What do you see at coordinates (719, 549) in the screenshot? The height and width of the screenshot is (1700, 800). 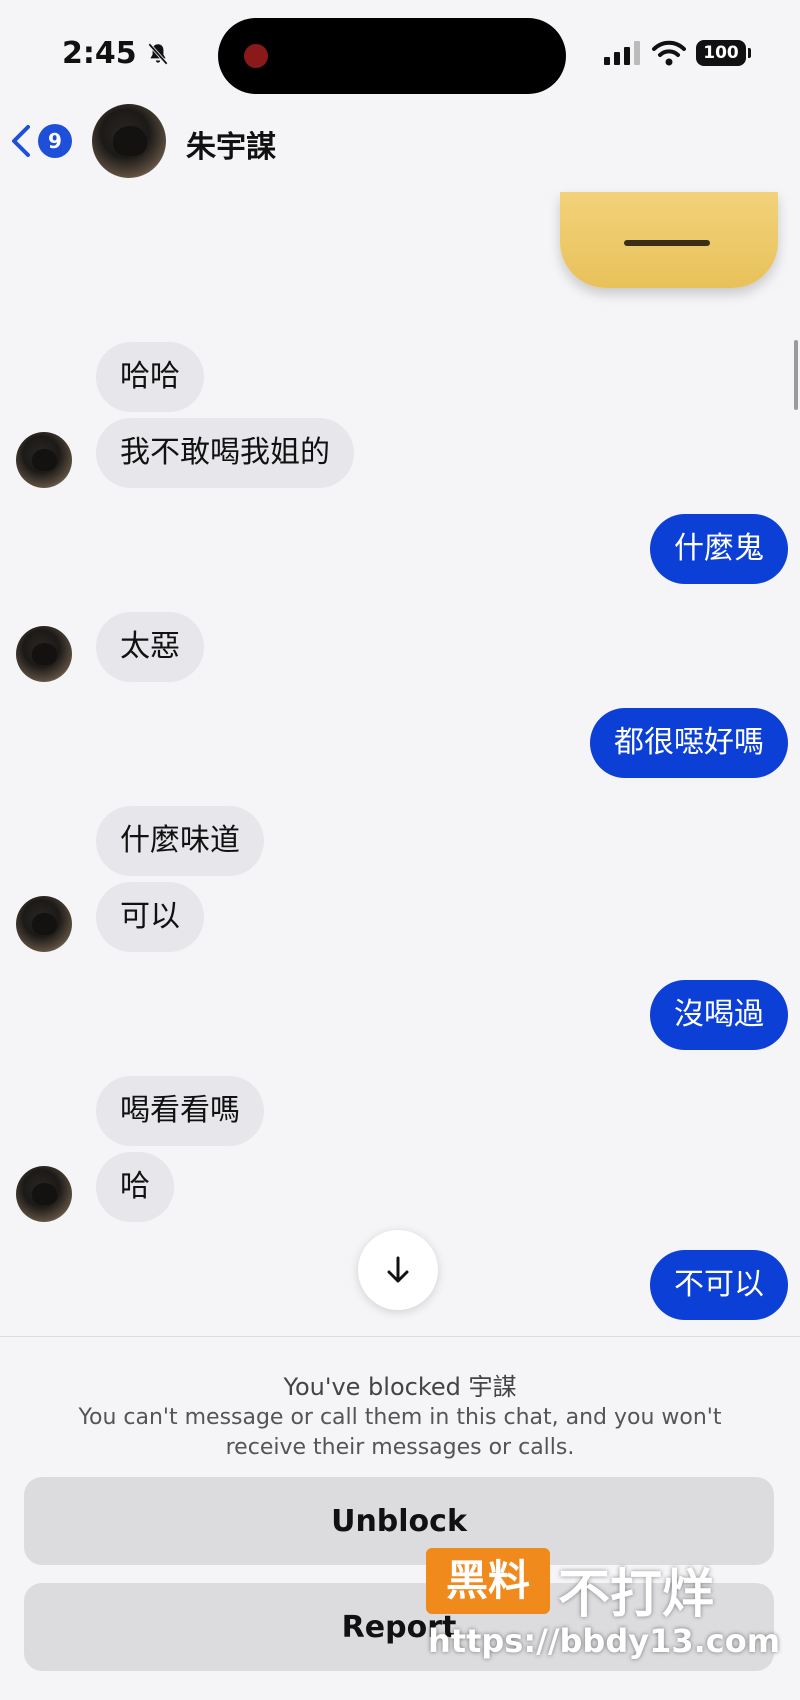 I see `message-outgoing: 什麼鬼` at bounding box center [719, 549].